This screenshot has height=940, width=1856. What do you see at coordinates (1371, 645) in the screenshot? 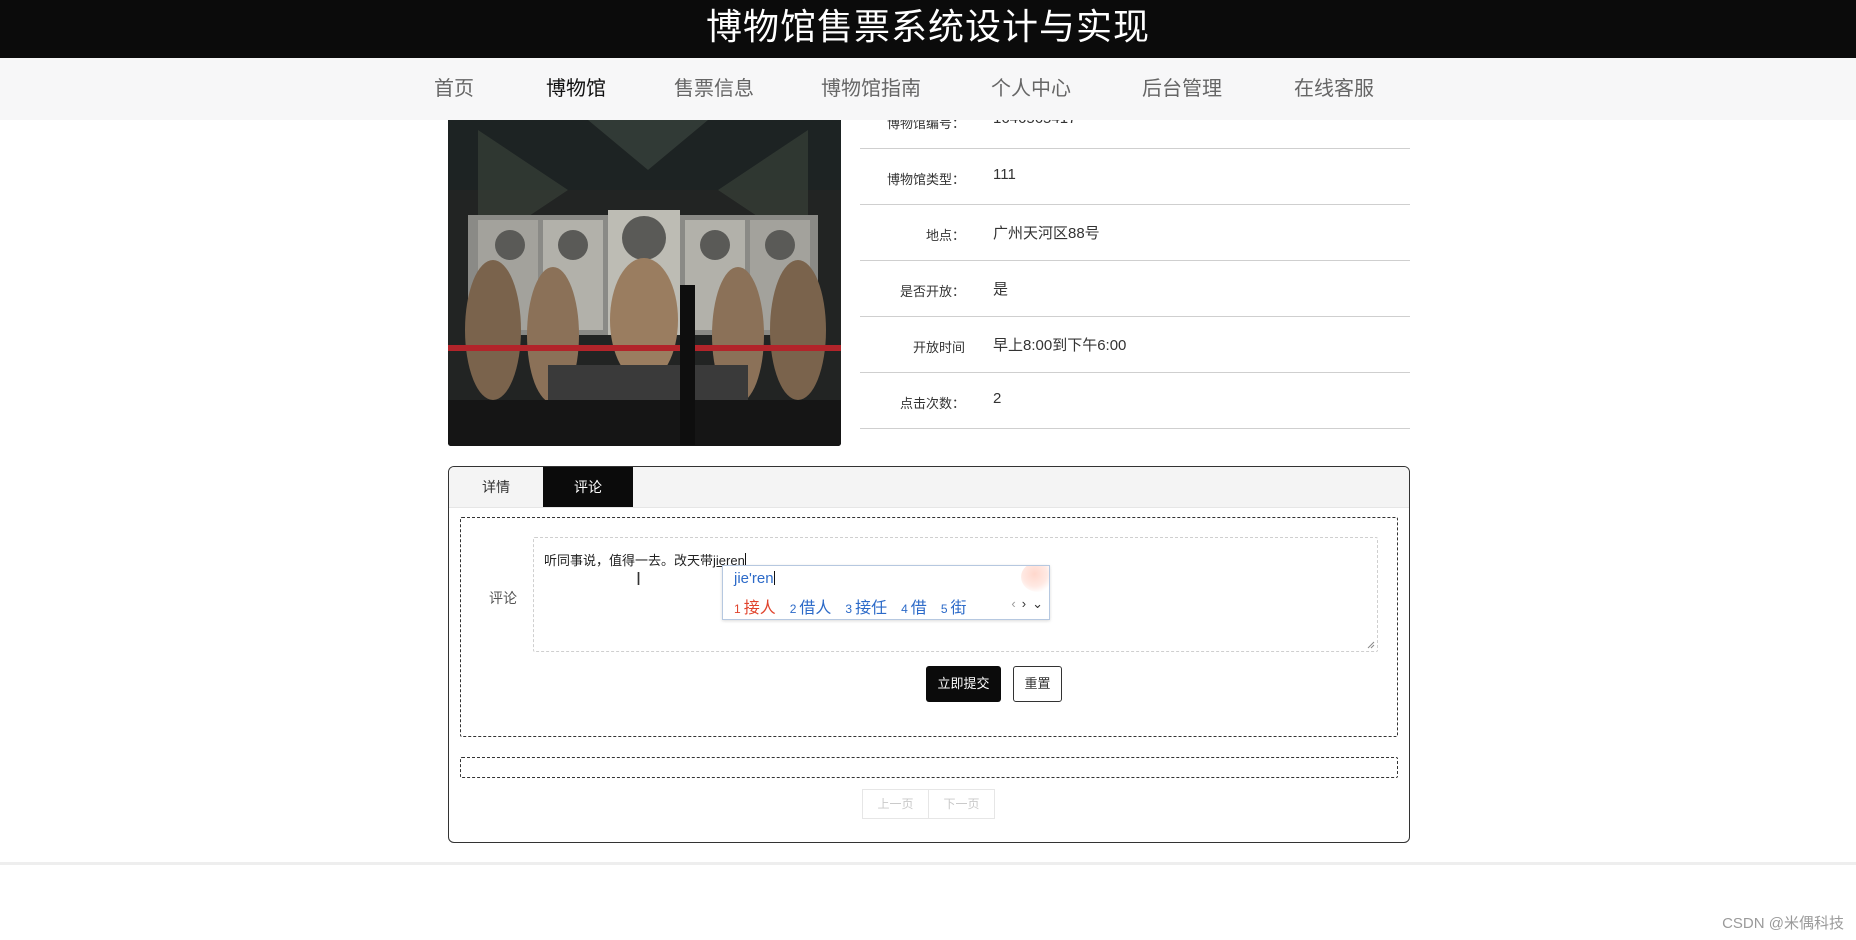
I see `resize-grip-icon` at bounding box center [1371, 645].